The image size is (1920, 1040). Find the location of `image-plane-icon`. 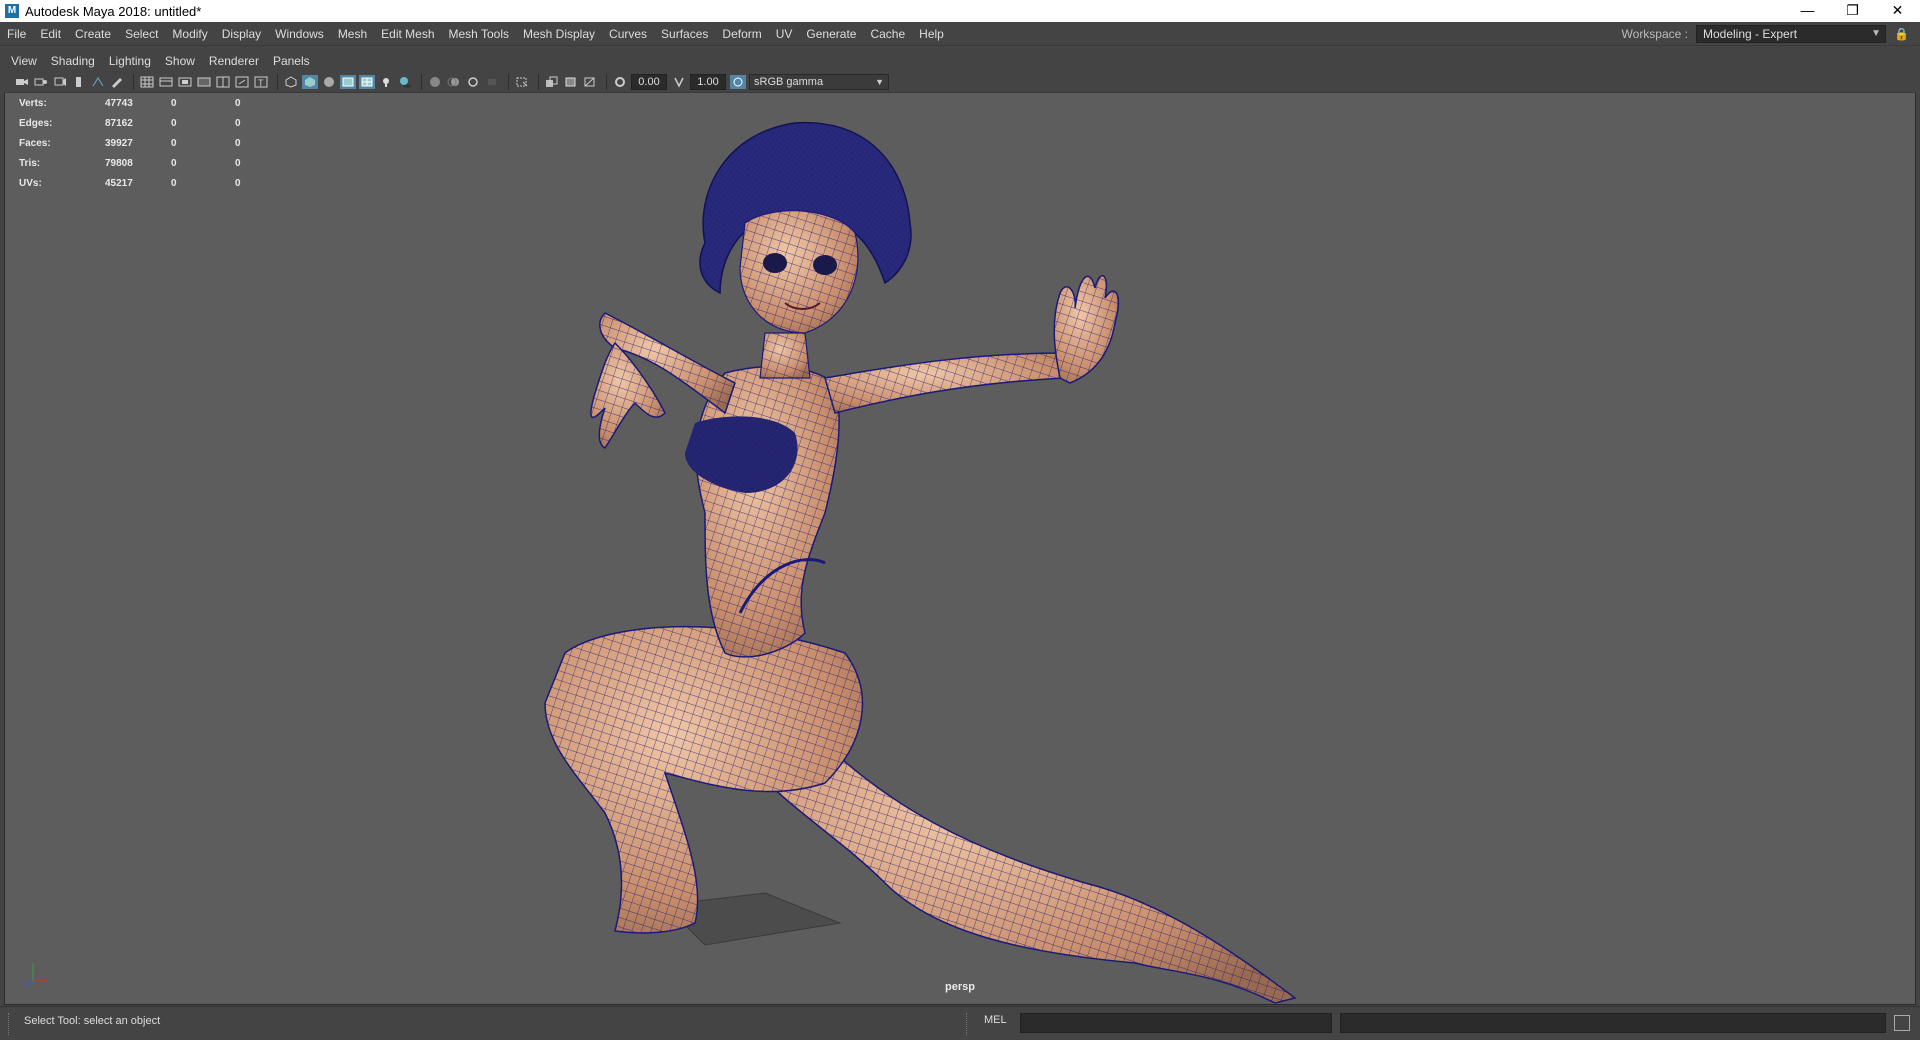

image-plane-icon is located at coordinates (79, 82).